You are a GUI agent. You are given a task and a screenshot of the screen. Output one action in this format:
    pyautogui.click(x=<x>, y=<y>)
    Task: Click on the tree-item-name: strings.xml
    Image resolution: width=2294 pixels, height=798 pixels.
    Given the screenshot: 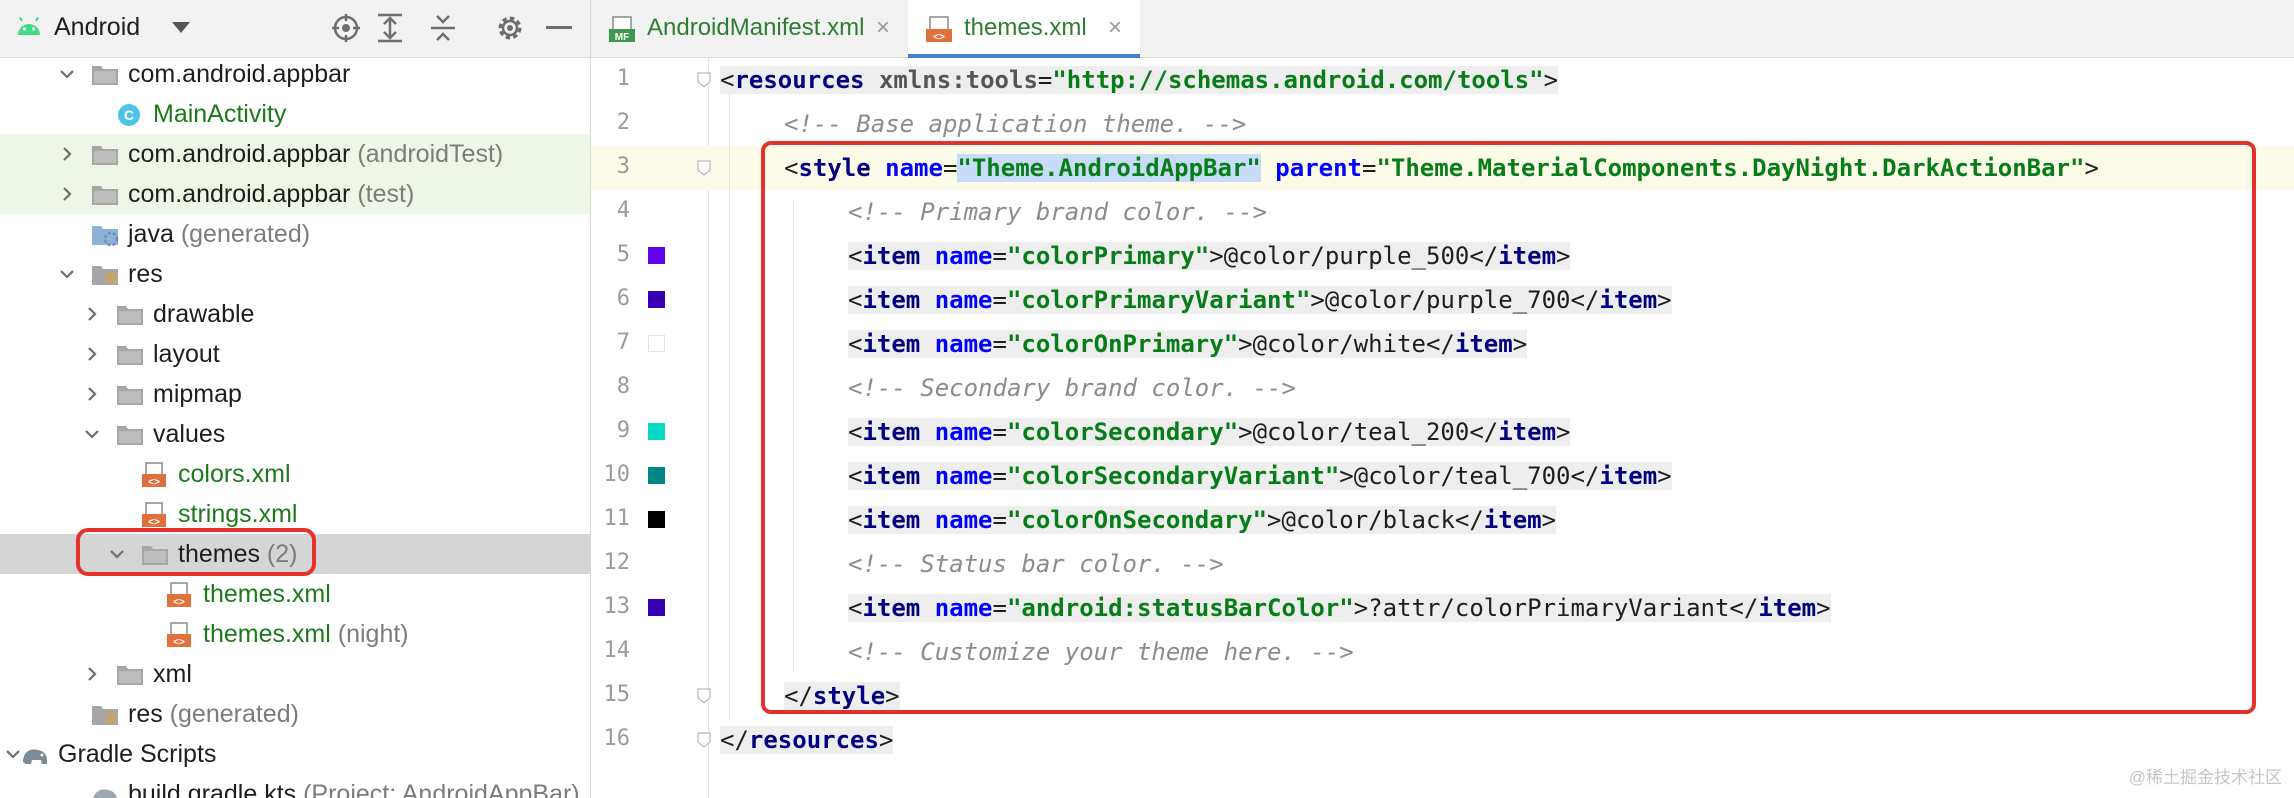 What is the action you would take?
    pyautogui.click(x=238, y=514)
    